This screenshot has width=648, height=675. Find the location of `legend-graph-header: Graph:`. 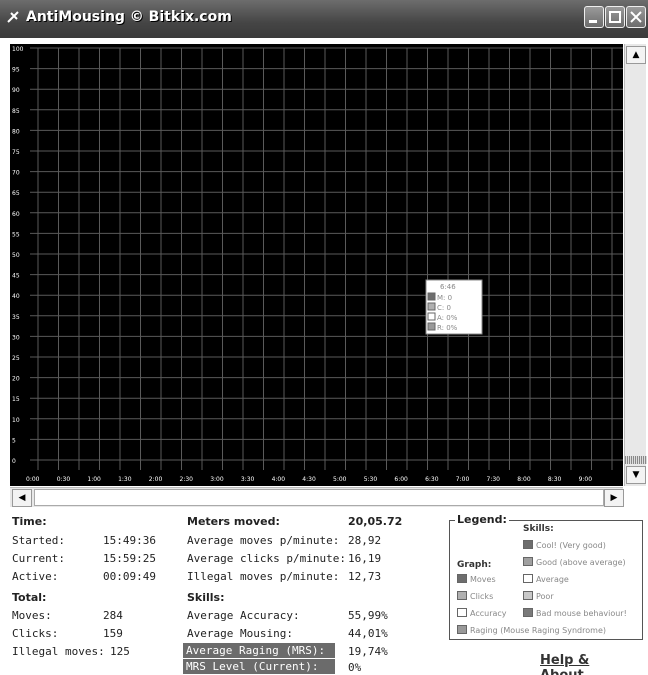

legend-graph-header: Graph: is located at coordinates (474, 565).